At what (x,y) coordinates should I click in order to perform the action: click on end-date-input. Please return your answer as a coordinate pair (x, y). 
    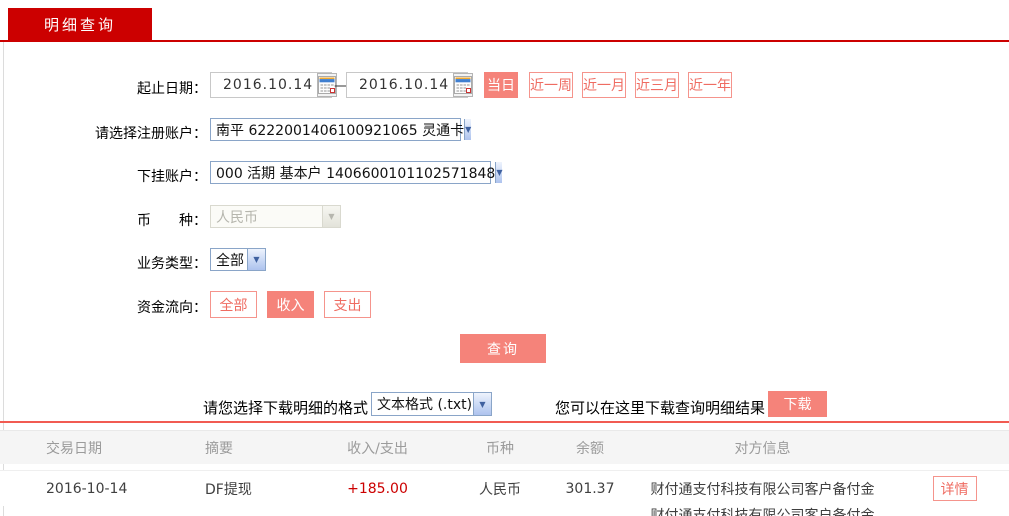
    Looking at the image, I should click on (400, 85).